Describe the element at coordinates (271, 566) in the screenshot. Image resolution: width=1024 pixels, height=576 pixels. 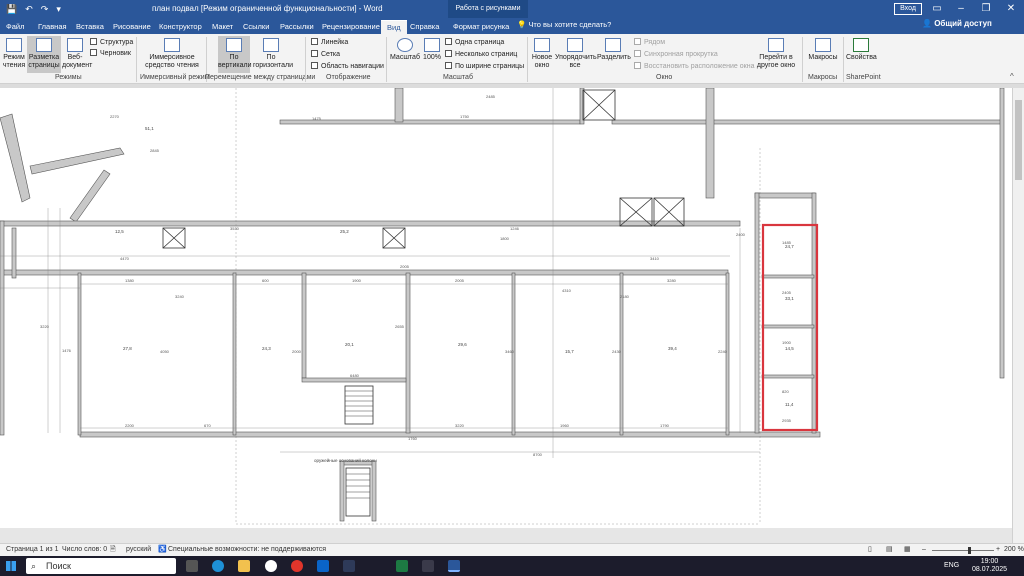
I see `yandex-browser-icon` at that location.